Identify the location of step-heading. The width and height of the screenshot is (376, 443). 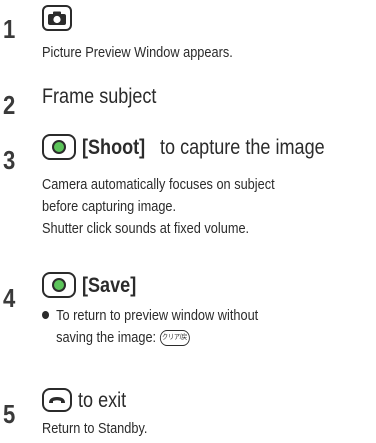
(57, 18).